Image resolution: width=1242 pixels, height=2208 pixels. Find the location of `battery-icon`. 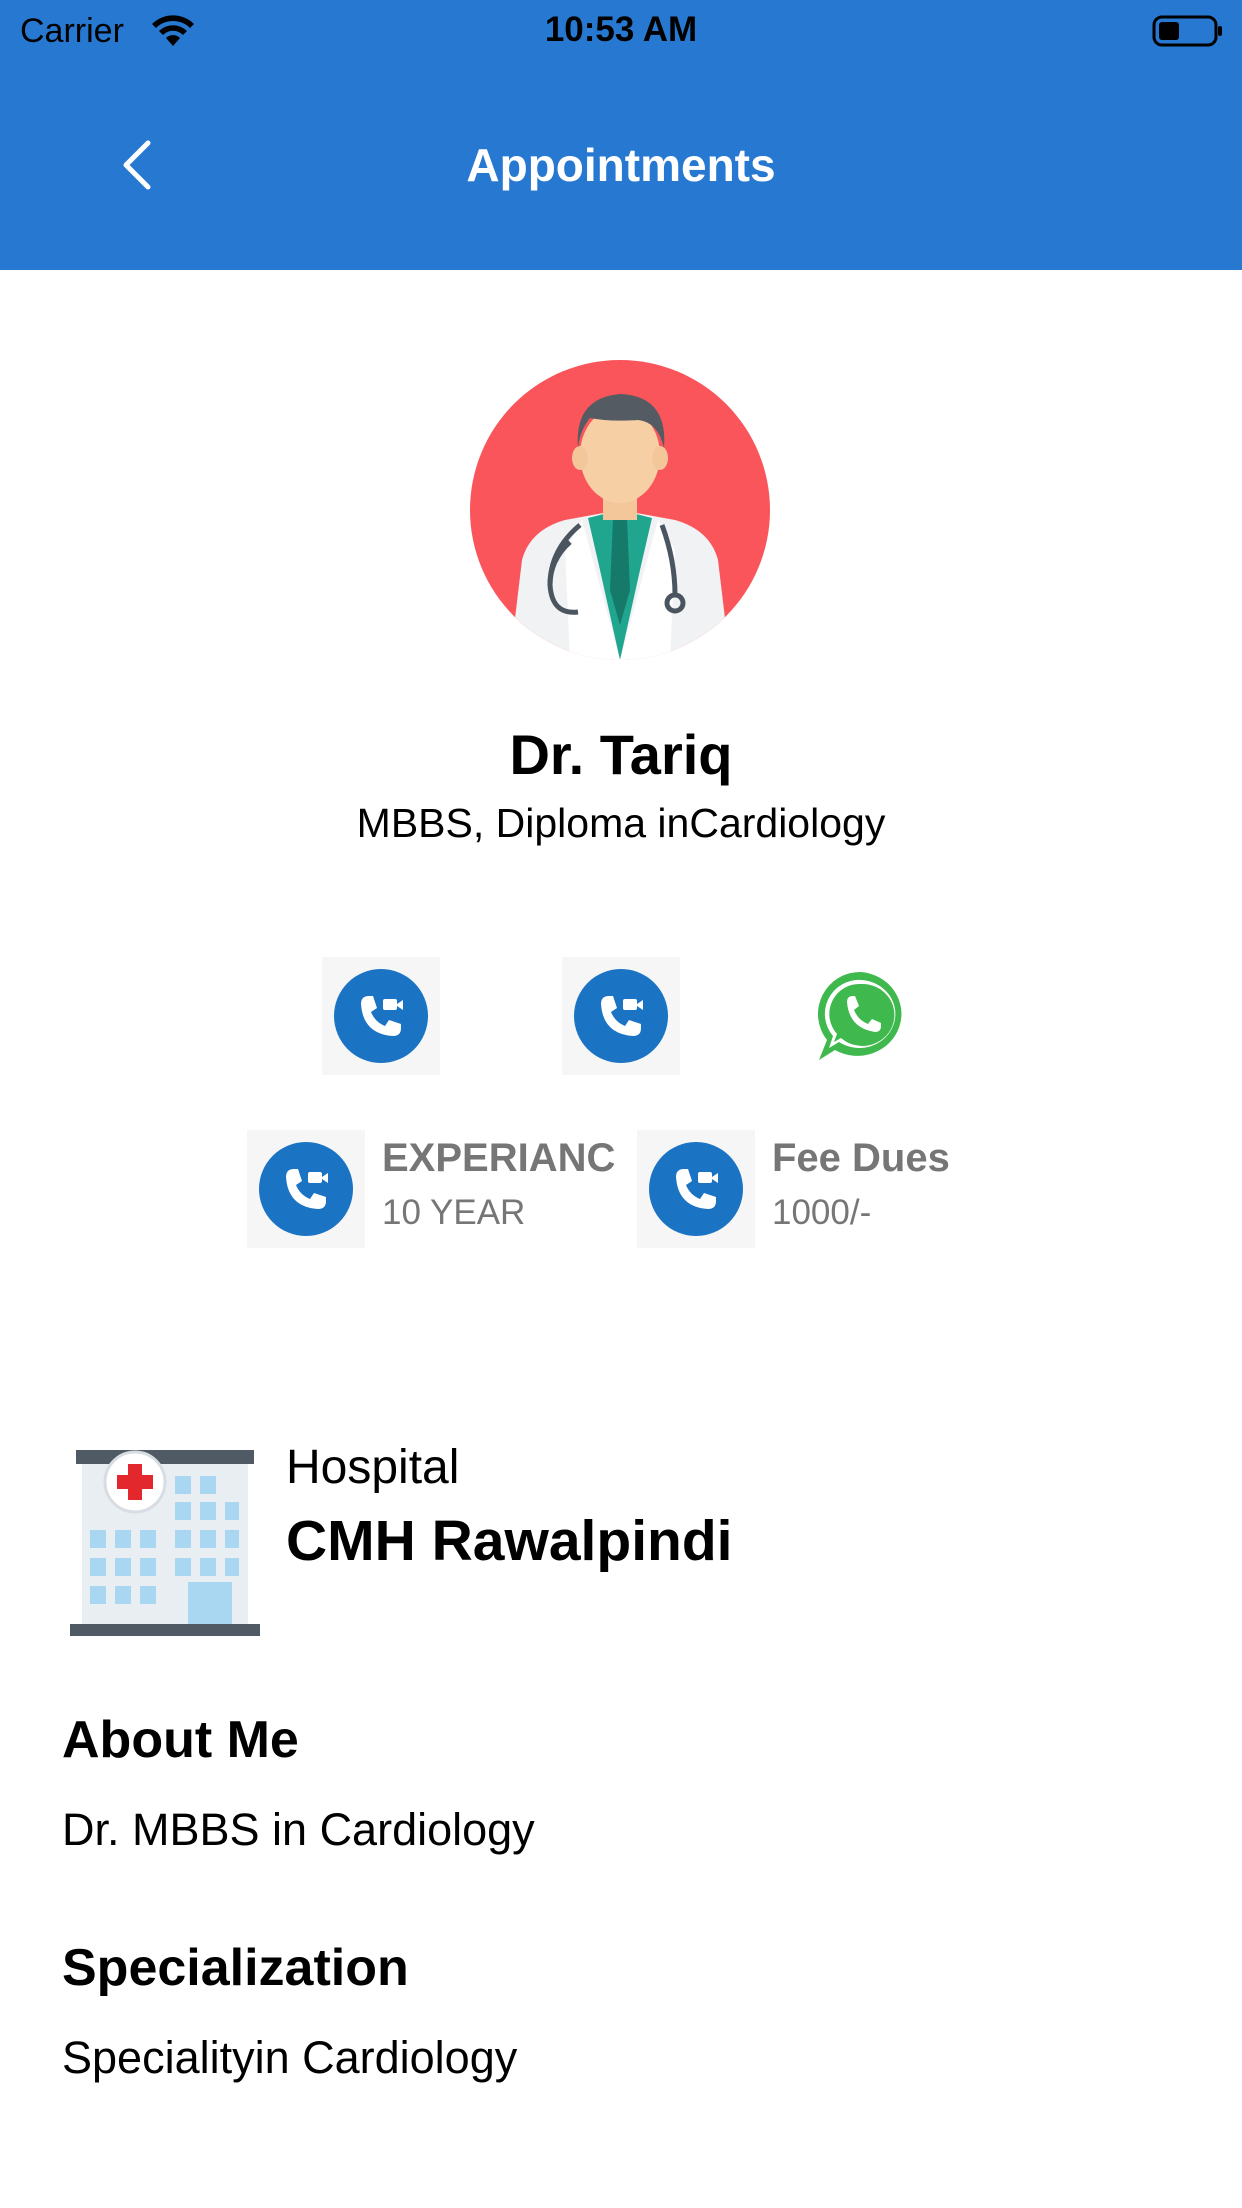

battery-icon is located at coordinates (1187, 31).